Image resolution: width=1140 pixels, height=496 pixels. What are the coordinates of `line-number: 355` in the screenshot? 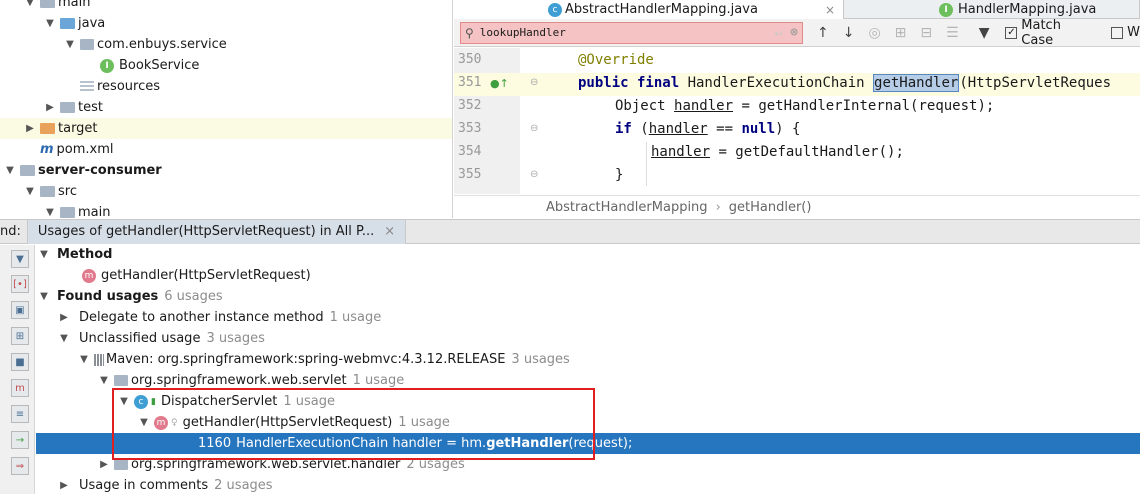 It's located at (470, 174).